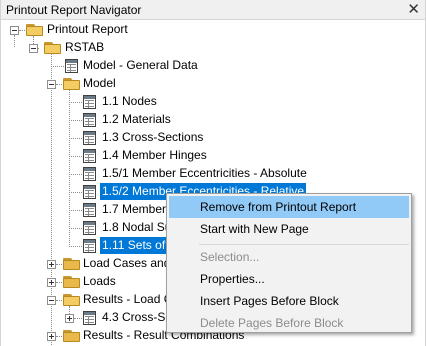 The width and height of the screenshot is (426, 346). Describe the element at coordinates (126, 263) in the screenshot. I see `tree-item-load-cases: Load Cases and` at that location.